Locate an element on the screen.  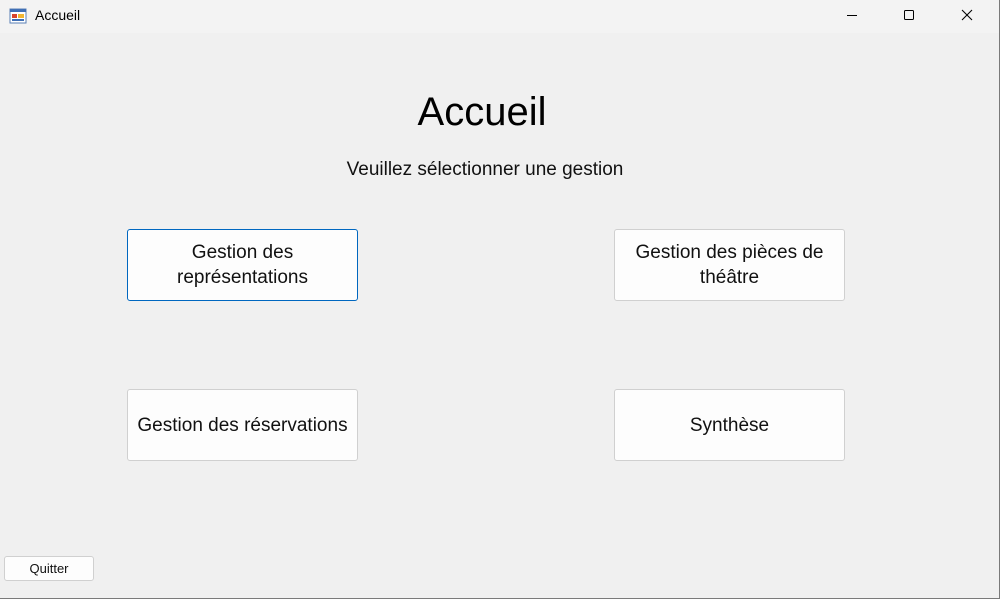
app-icon is located at coordinates (18, 16).